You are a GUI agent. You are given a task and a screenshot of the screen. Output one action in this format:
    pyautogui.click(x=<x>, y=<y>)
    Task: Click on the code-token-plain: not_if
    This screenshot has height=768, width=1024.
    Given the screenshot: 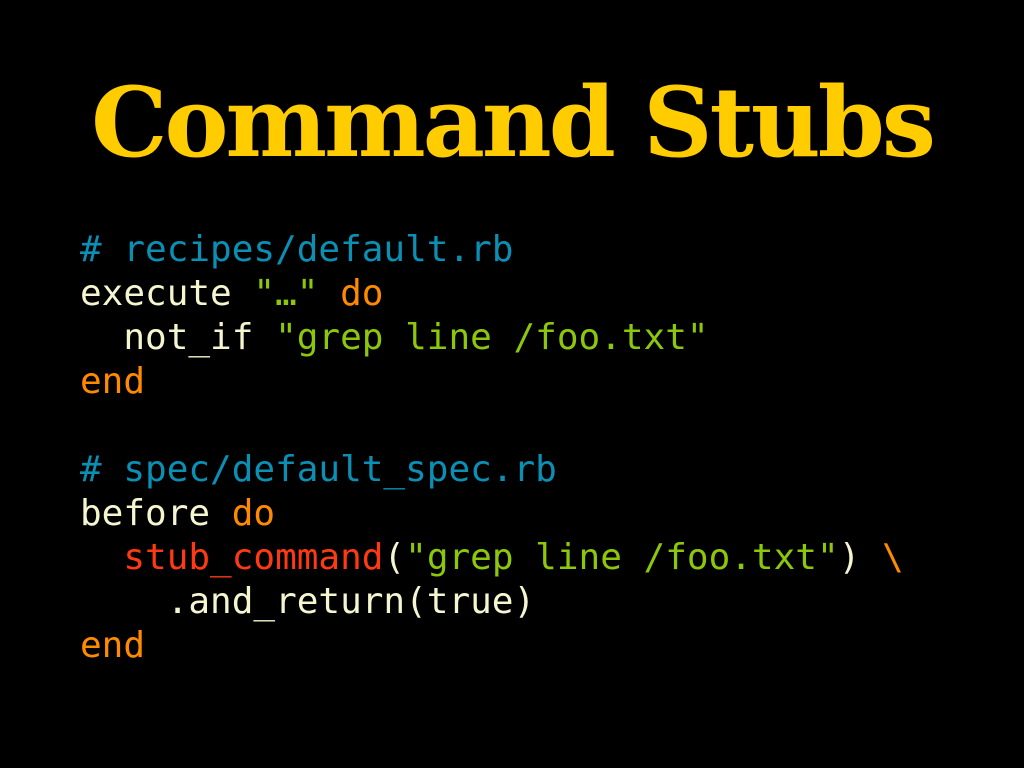 What is the action you would take?
    pyautogui.click(x=178, y=337)
    